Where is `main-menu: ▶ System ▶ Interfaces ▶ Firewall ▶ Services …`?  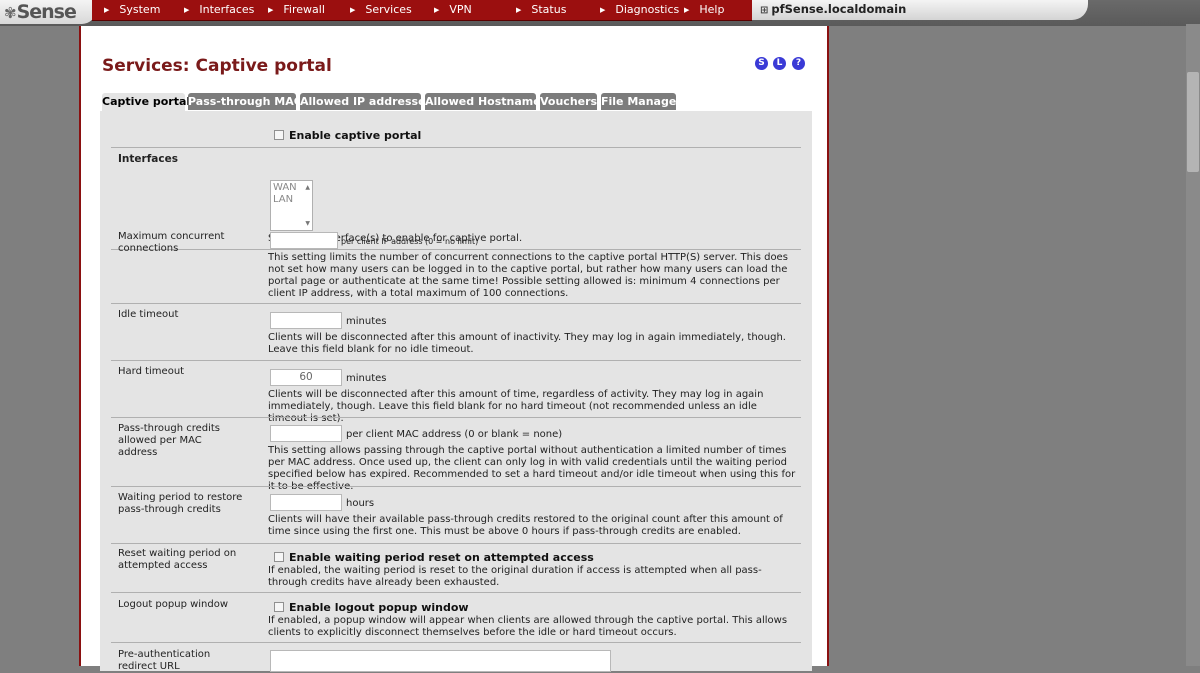
main-menu: ▶ System ▶ Interfaces ▶ Firewall ▶ Services … is located at coordinates (422, 10).